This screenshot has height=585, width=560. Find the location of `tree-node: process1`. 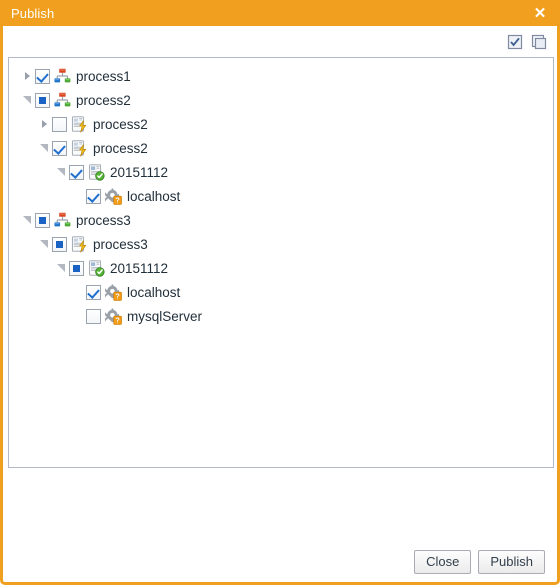

tree-node: process1 is located at coordinates (281, 76).